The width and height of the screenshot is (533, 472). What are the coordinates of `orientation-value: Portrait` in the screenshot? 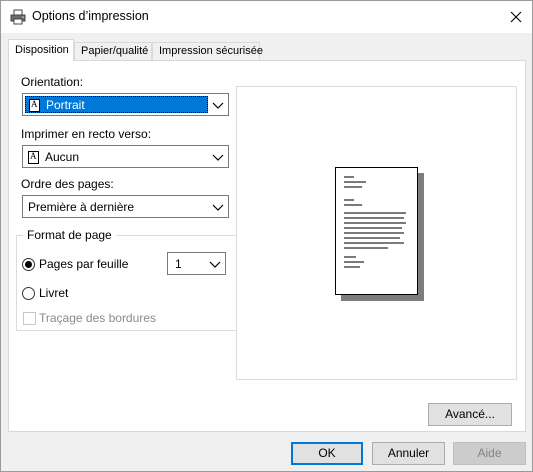 It's located at (65, 105).